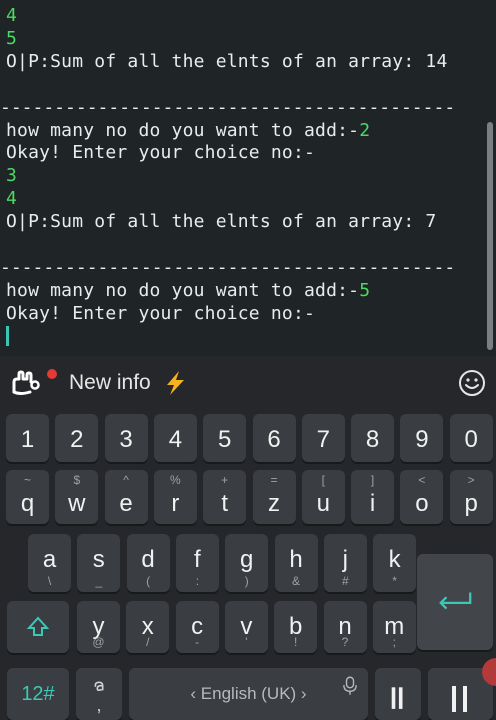  What do you see at coordinates (345, 581) in the screenshot?
I see `key-secondary-label: #` at bounding box center [345, 581].